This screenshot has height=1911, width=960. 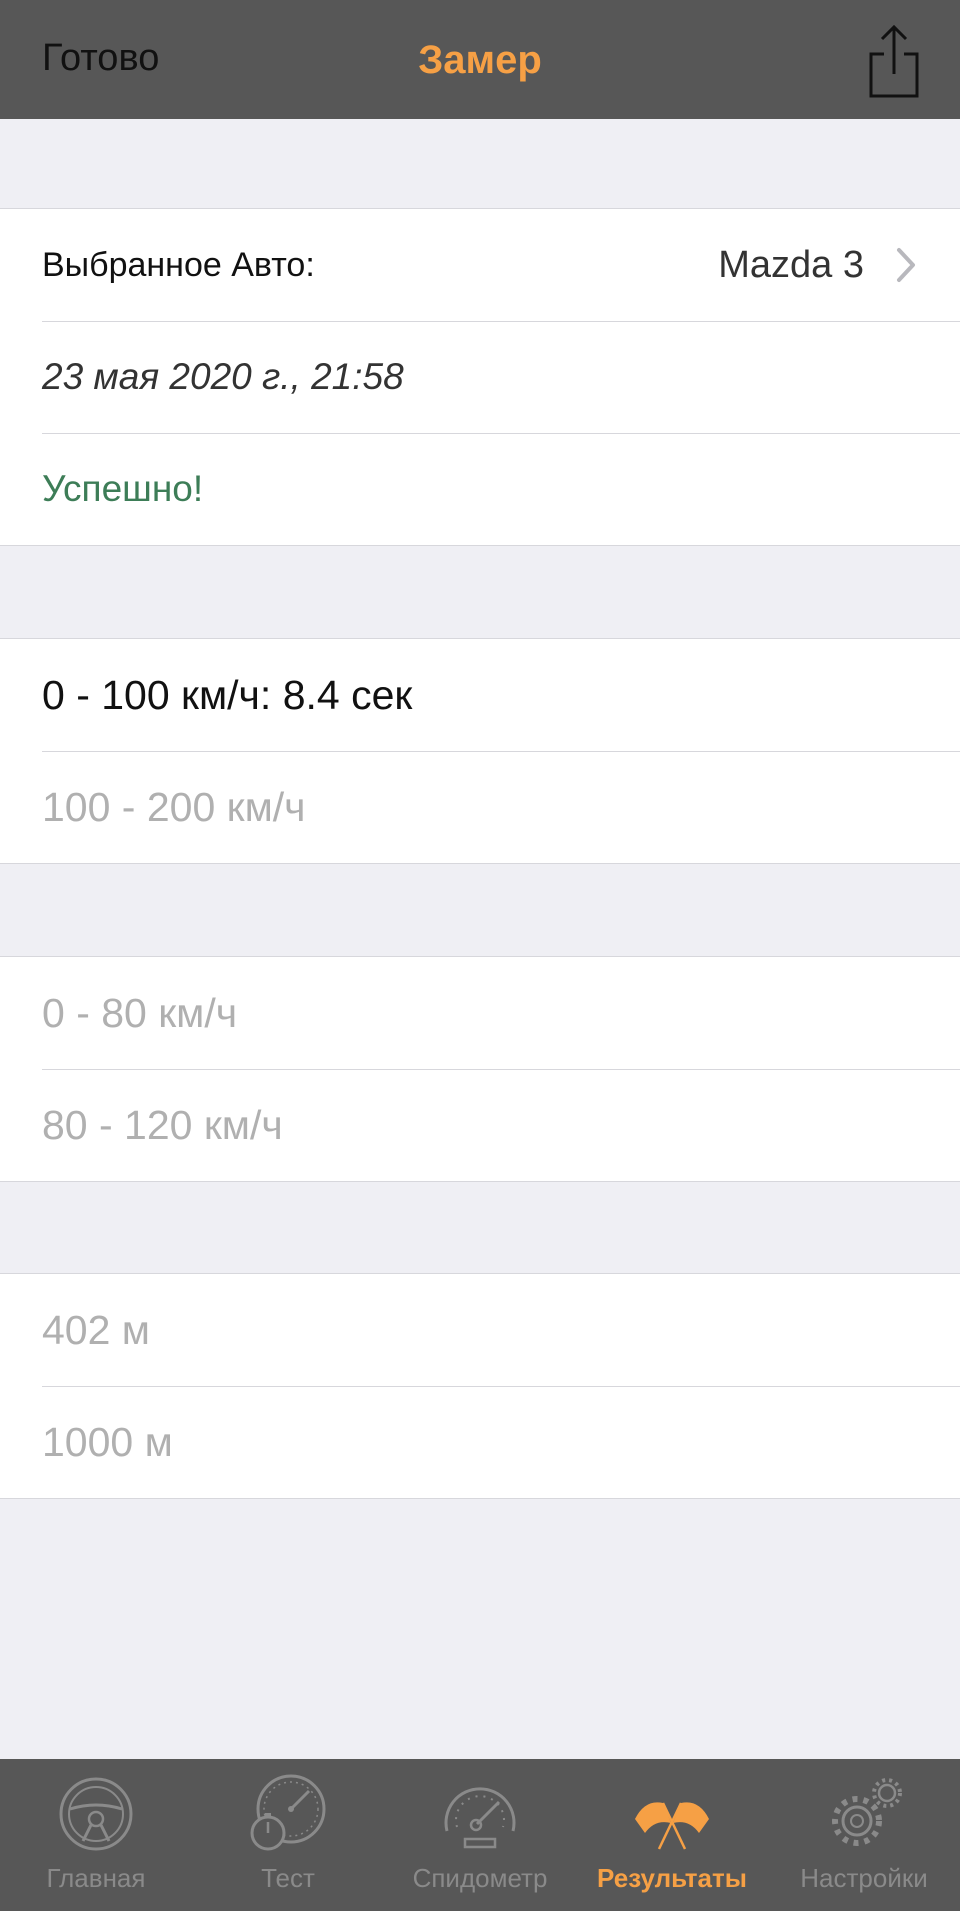 What do you see at coordinates (906, 265) in the screenshot?
I see `chevron-right-icon` at bounding box center [906, 265].